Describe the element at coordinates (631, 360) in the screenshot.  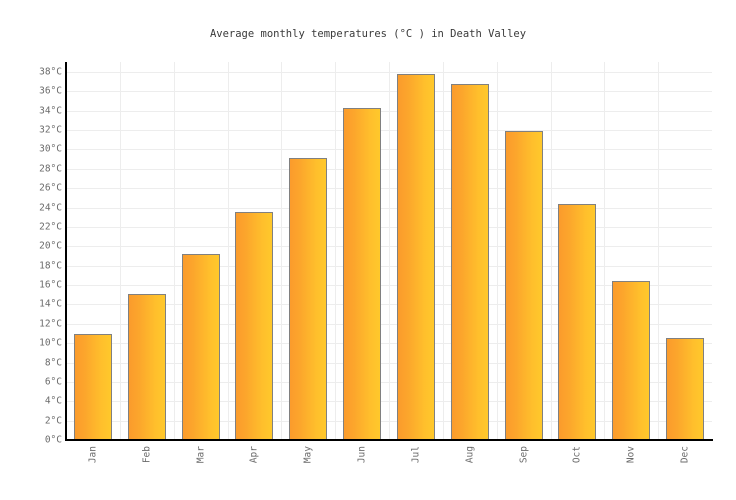
I see `bar-nov` at that location.